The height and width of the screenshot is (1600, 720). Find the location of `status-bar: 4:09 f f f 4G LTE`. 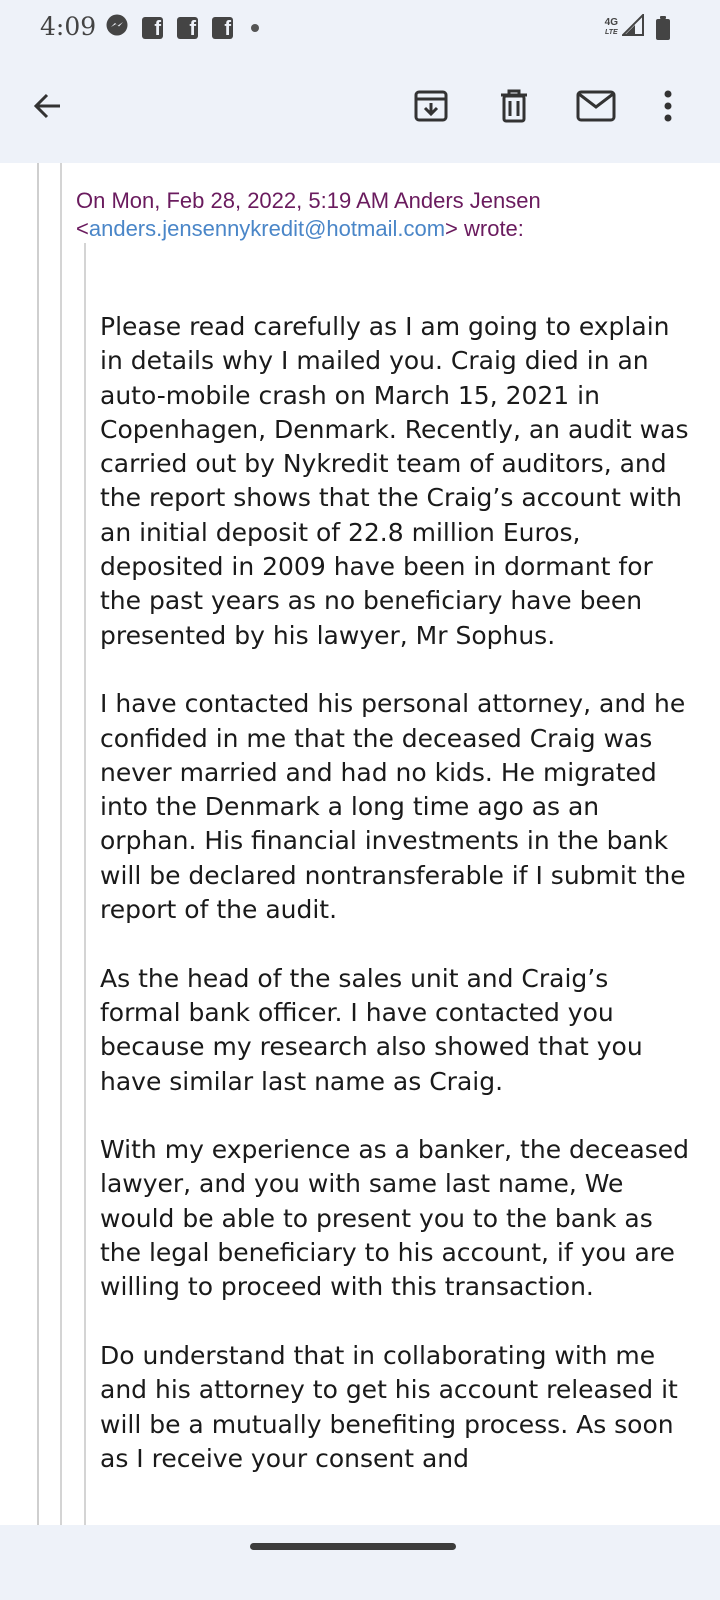

status-bar: 4:09 f f f 4G LTE is located at coordinates (360, 28).